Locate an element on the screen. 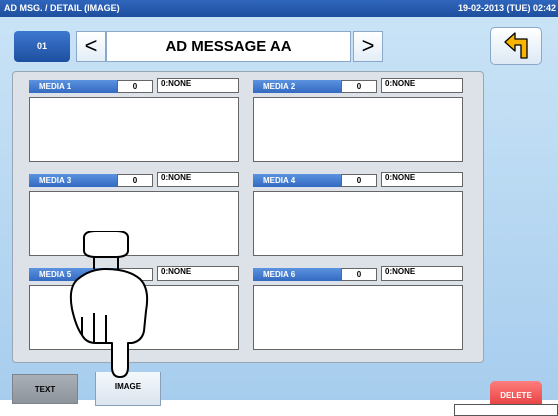 Image resolution: width=558 pixels, height=416 pixels. media-slot: MEDIA 2 0 0:NONE is located at coordinates (358, 120).